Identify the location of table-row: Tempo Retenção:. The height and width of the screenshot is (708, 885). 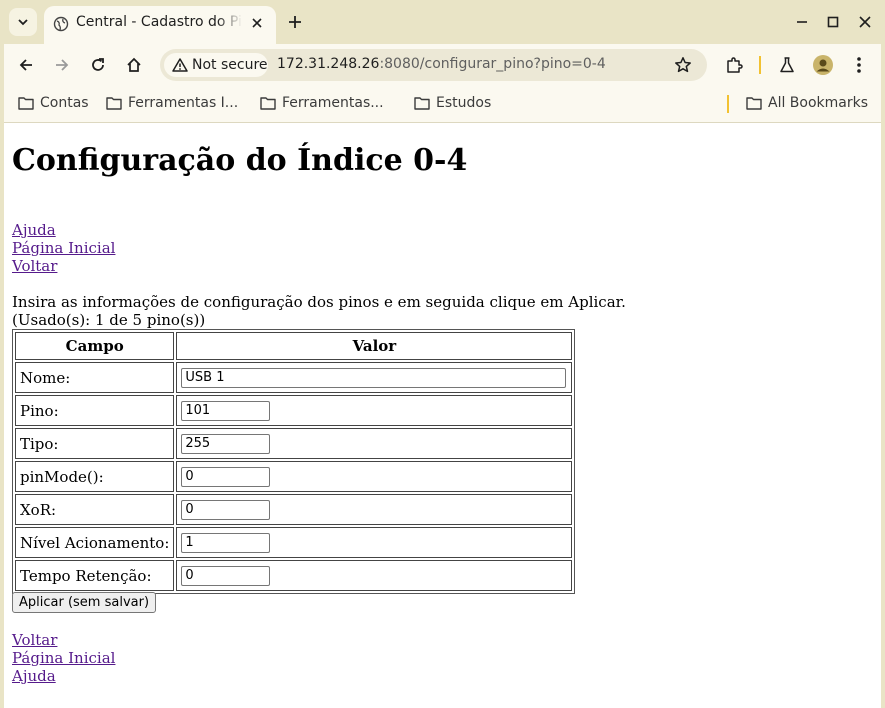
(294, 575).